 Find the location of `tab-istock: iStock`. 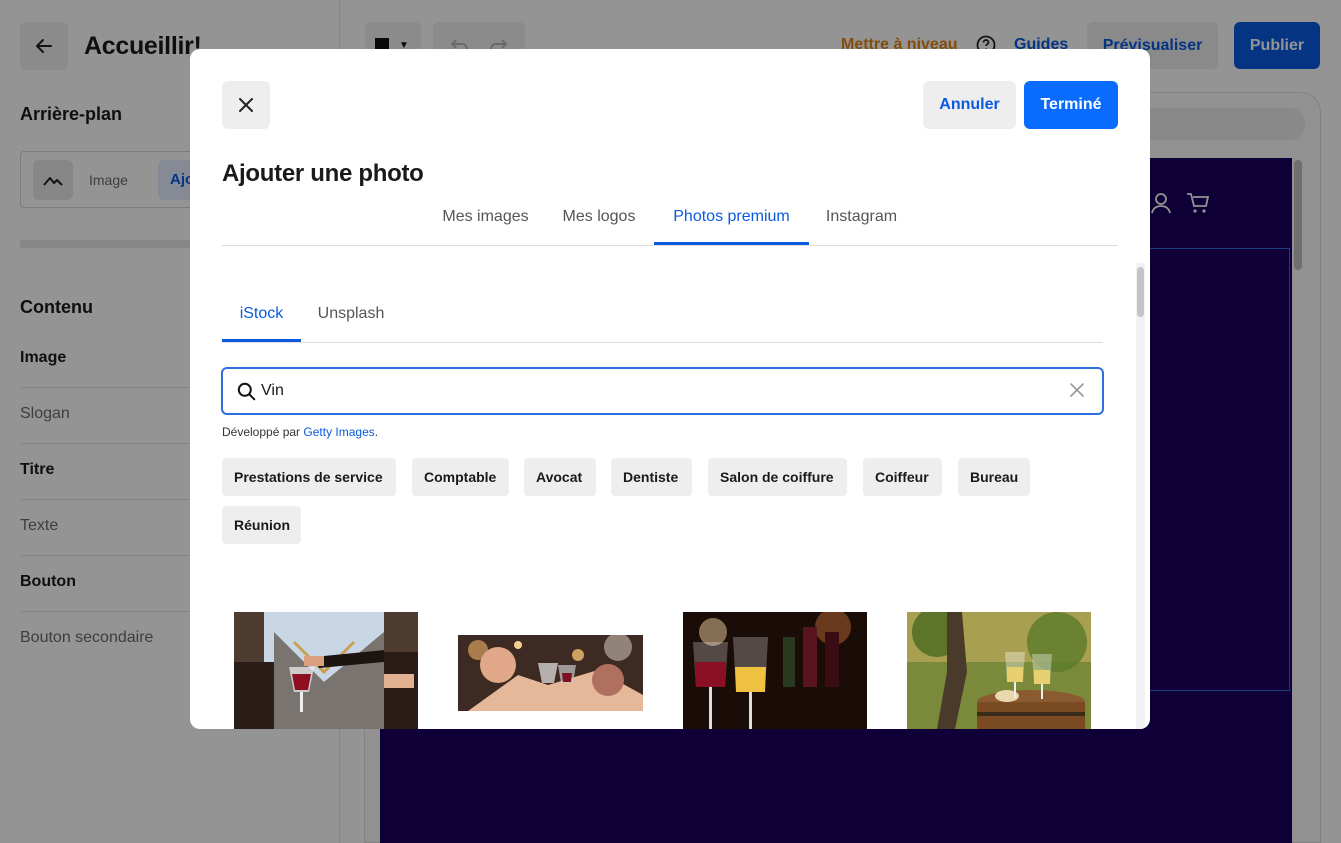

tab-istock: iStock is located at coordinates (261, 318).